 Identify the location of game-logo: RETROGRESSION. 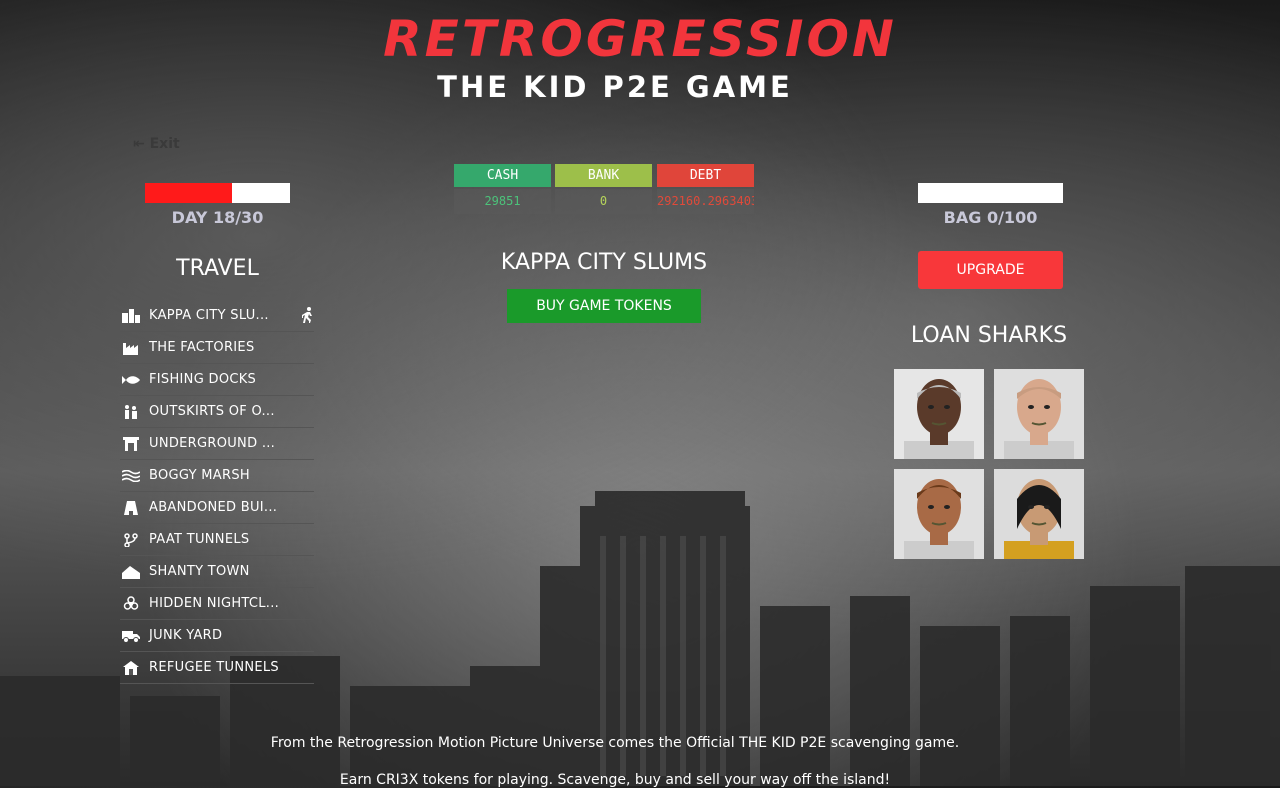
(640, 39).